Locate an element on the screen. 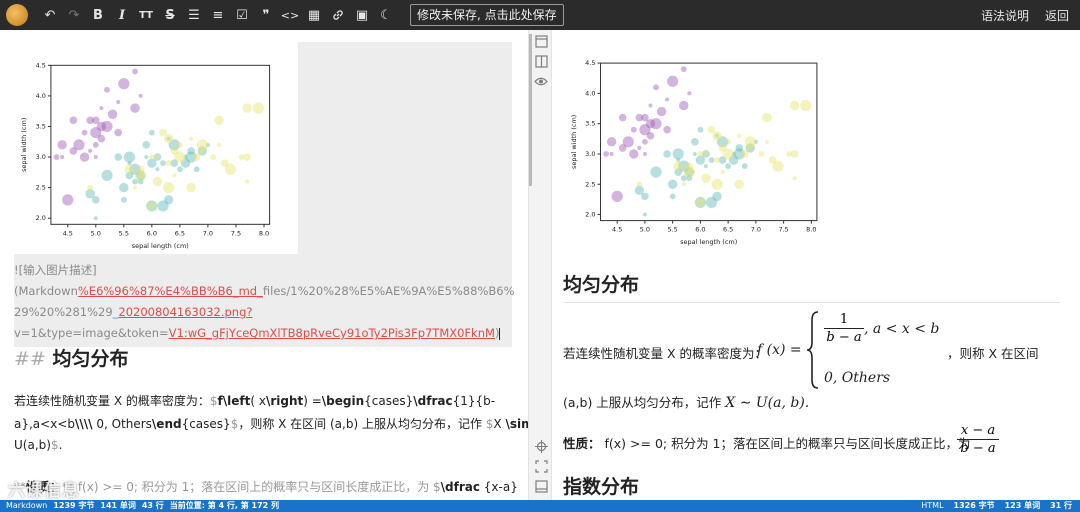 The height and width of the screenshot is (512, 1080). image-alt-line: ![输入图片描述] is located at coordinates (55, 270).